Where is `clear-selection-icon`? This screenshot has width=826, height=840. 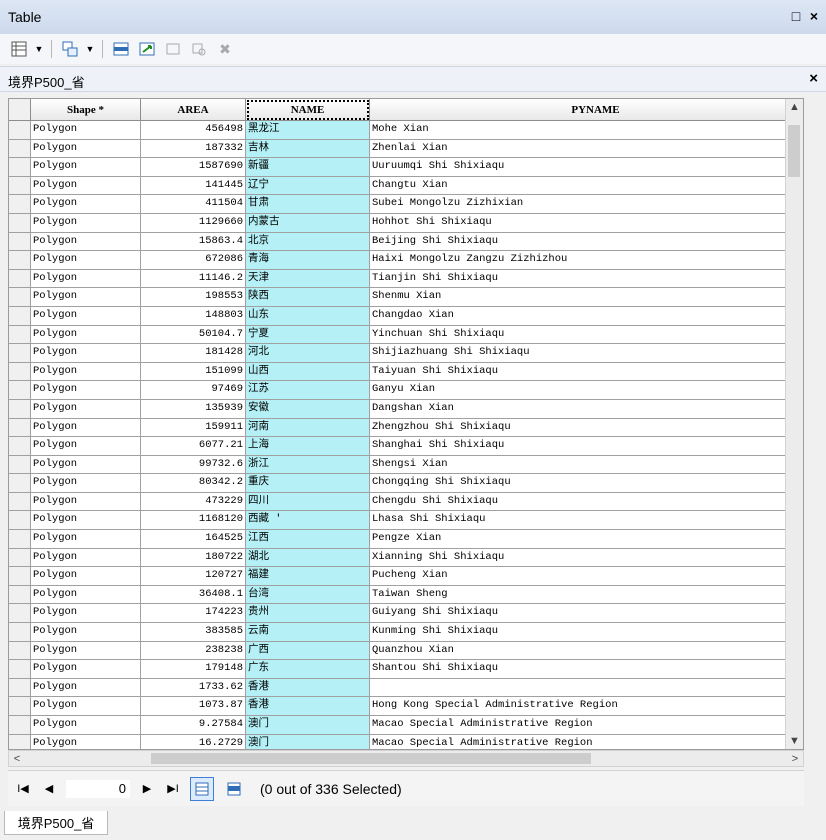
clear-selection-icon is located at coordinates (173, 49).